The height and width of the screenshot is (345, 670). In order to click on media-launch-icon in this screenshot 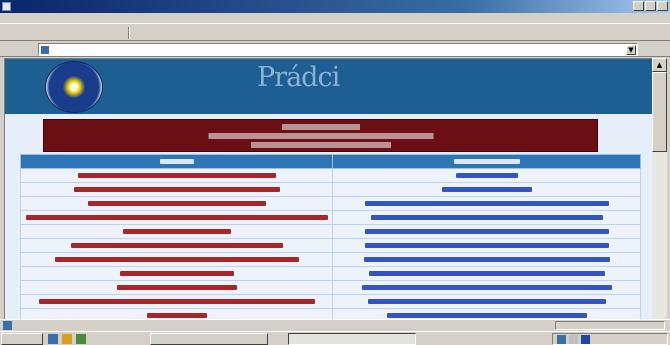, I will do `click(81, 339)`.